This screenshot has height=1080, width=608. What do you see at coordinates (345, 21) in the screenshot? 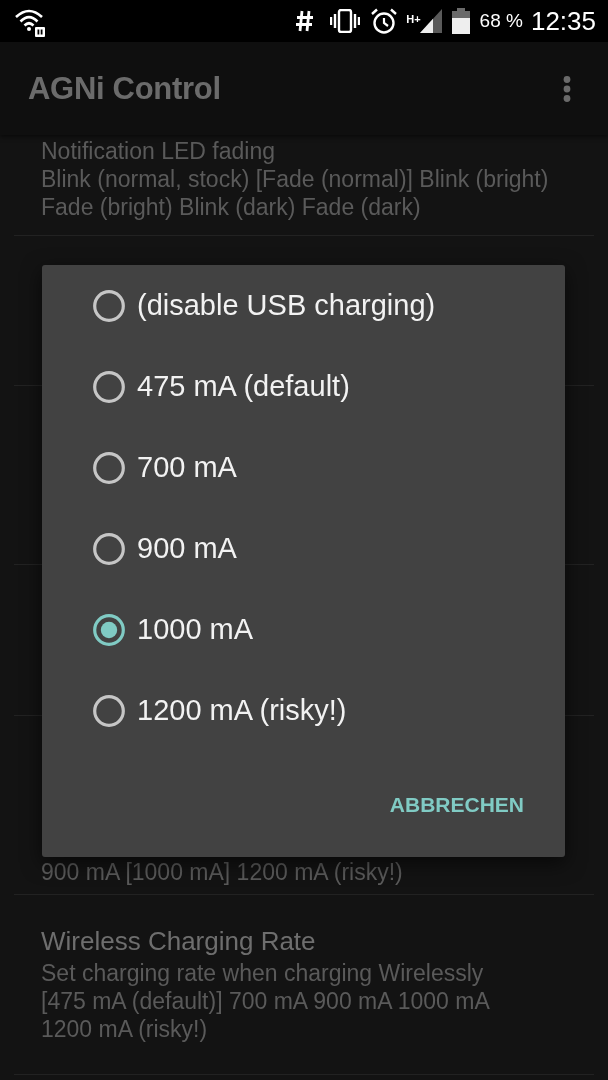
I see `vibrate-icon` at bounding box center [345, 21].